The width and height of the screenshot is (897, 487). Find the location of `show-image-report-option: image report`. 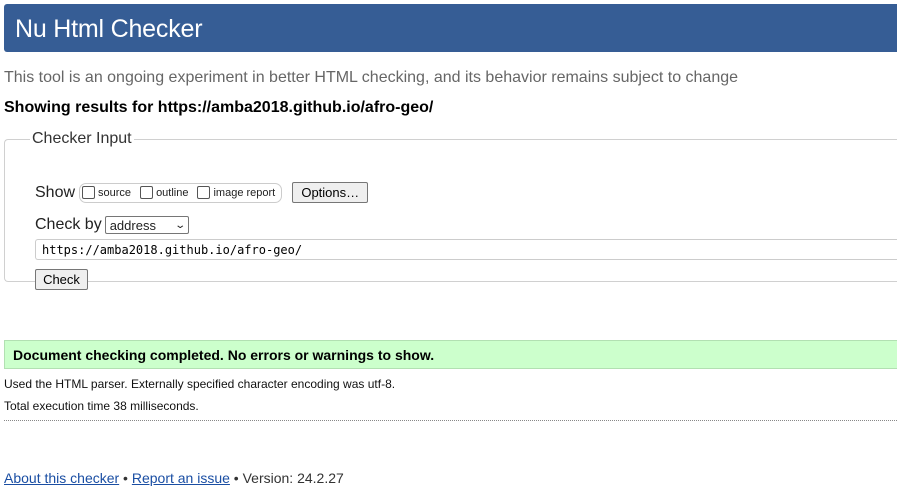

show-image-report-option: image report is located at coordinates (236, 192).